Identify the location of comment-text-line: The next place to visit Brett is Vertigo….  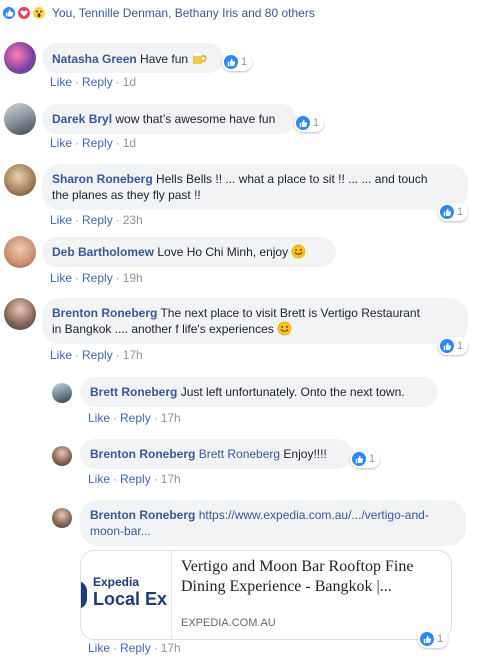
(290, 313).